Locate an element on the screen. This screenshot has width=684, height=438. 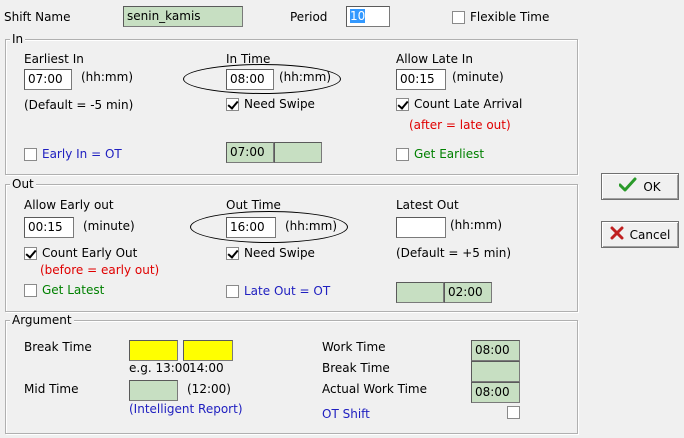
in-need-swipe-label: Need Swipe is located at coordinates (279, 104).